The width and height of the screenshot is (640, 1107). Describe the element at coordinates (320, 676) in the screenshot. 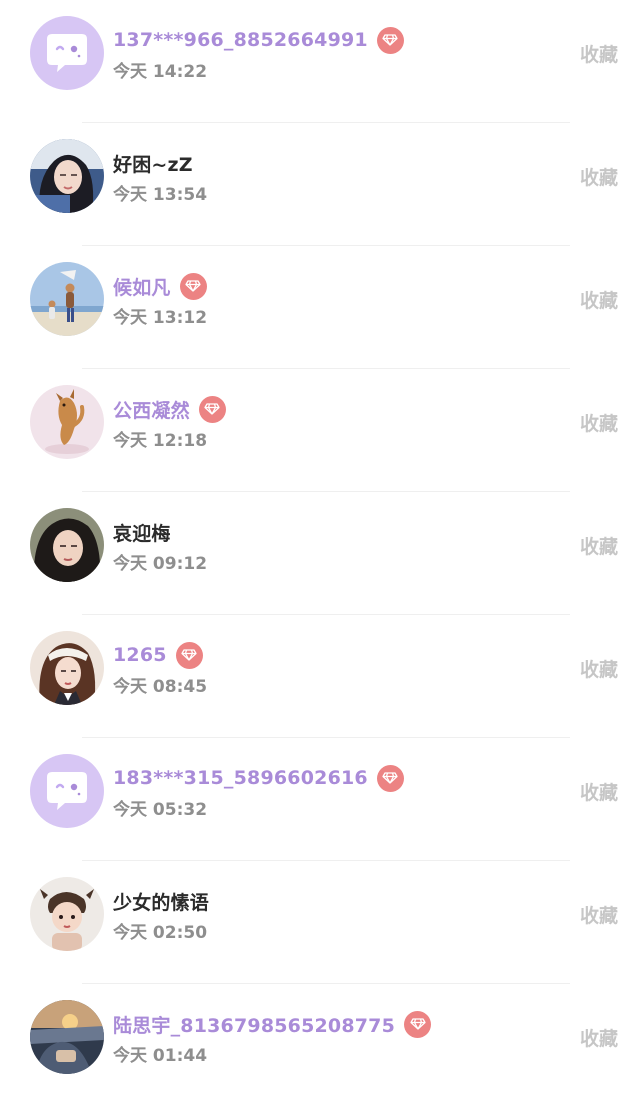

I see `list-item: 1265 今天 08:45 收藏` at that location.